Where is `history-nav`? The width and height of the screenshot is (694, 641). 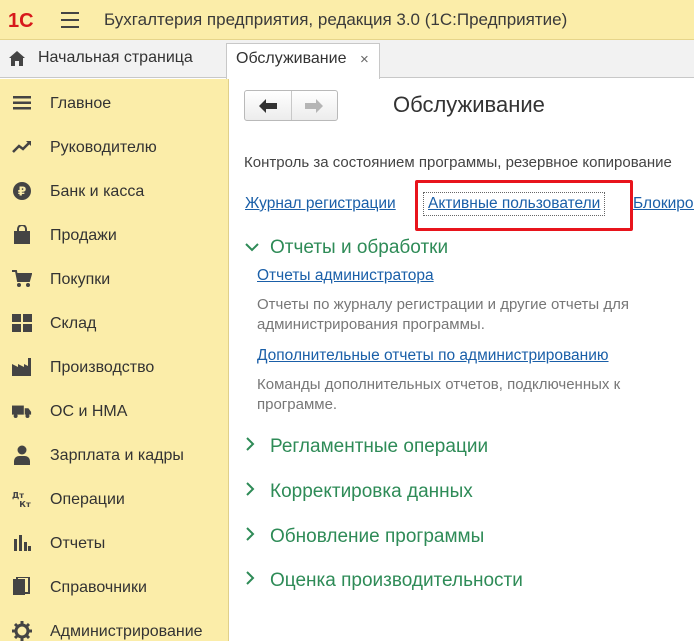
history-nav is located at coordinates (291, 105).